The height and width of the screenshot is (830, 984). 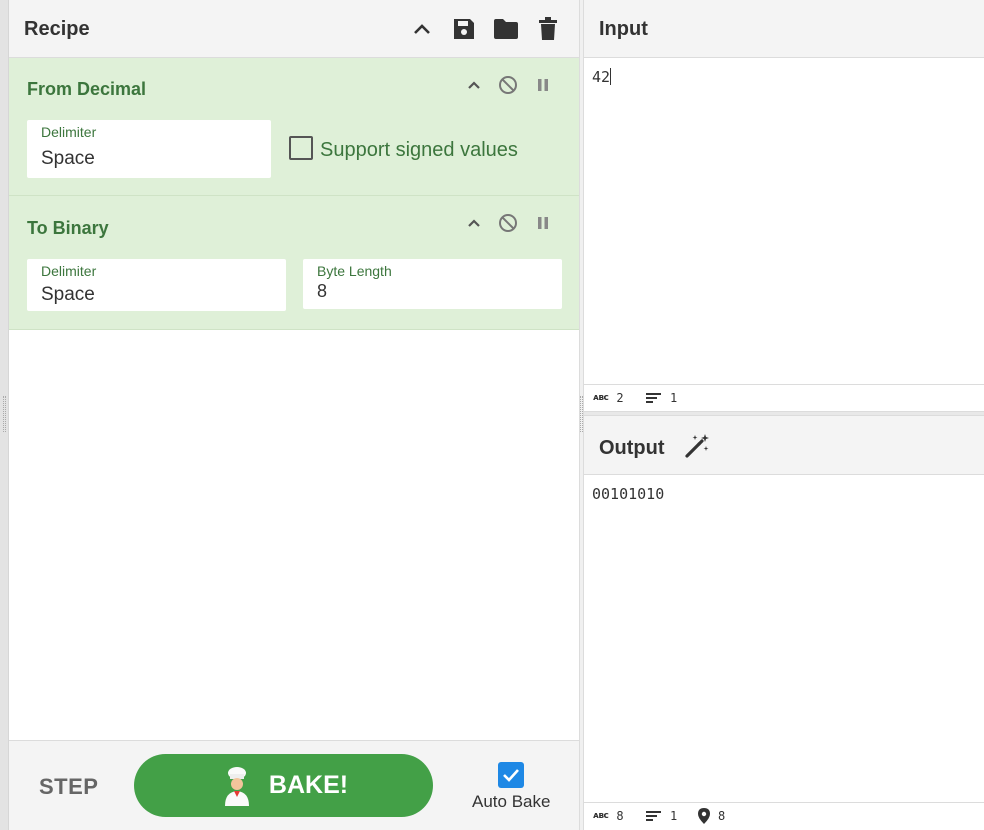 I want to click on left-resize-strip, so click(x=4, y=415).